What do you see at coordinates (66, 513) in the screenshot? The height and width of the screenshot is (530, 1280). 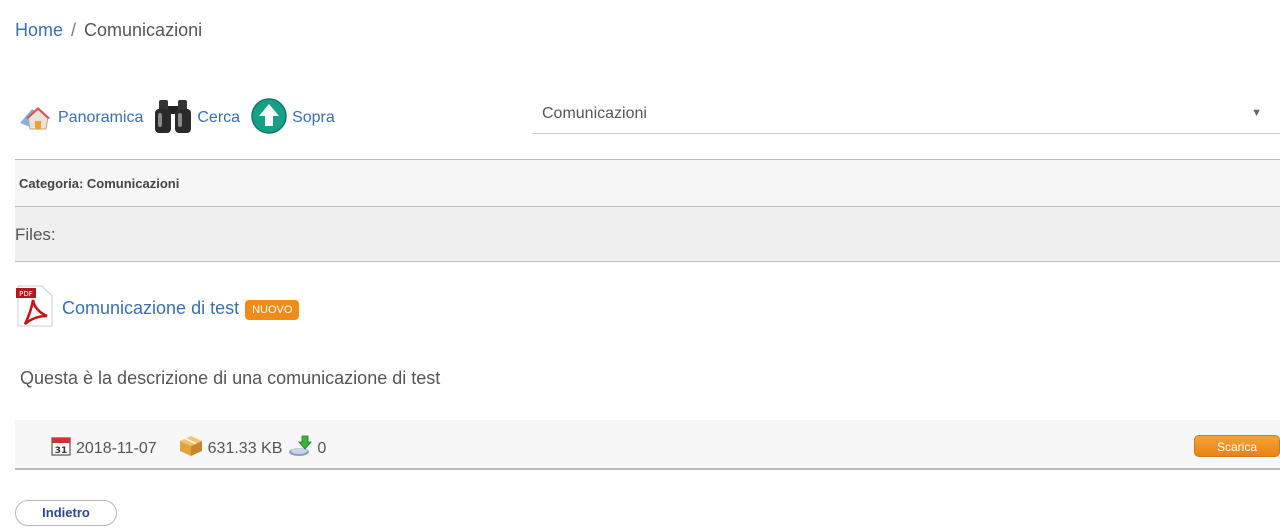 I see `back-button: Indietro` at bounding box center [66, 513].